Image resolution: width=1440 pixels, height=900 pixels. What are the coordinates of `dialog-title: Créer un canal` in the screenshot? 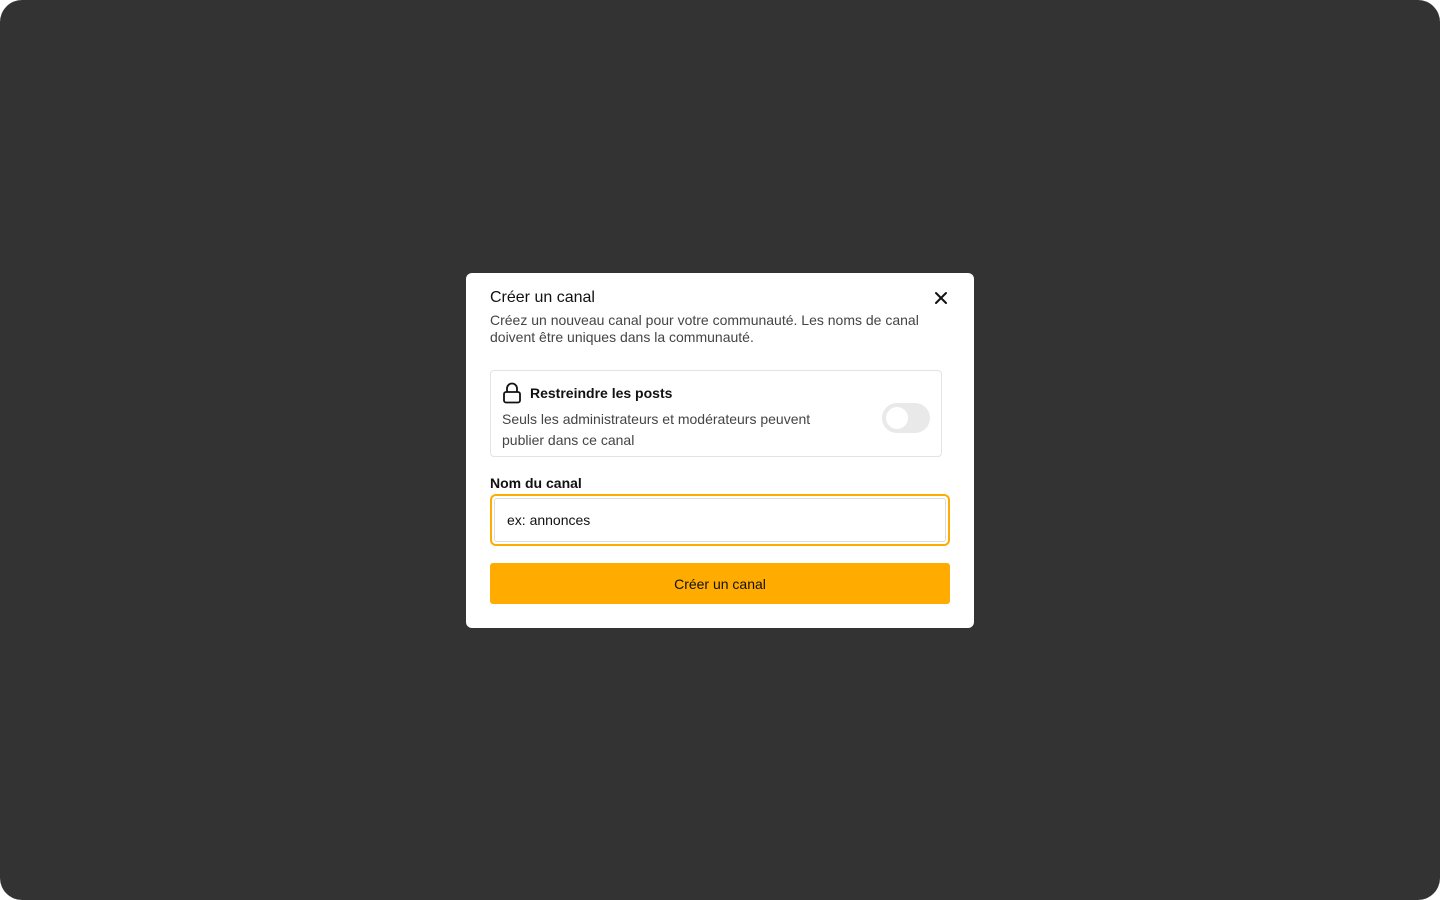 It's located at (542, 297).